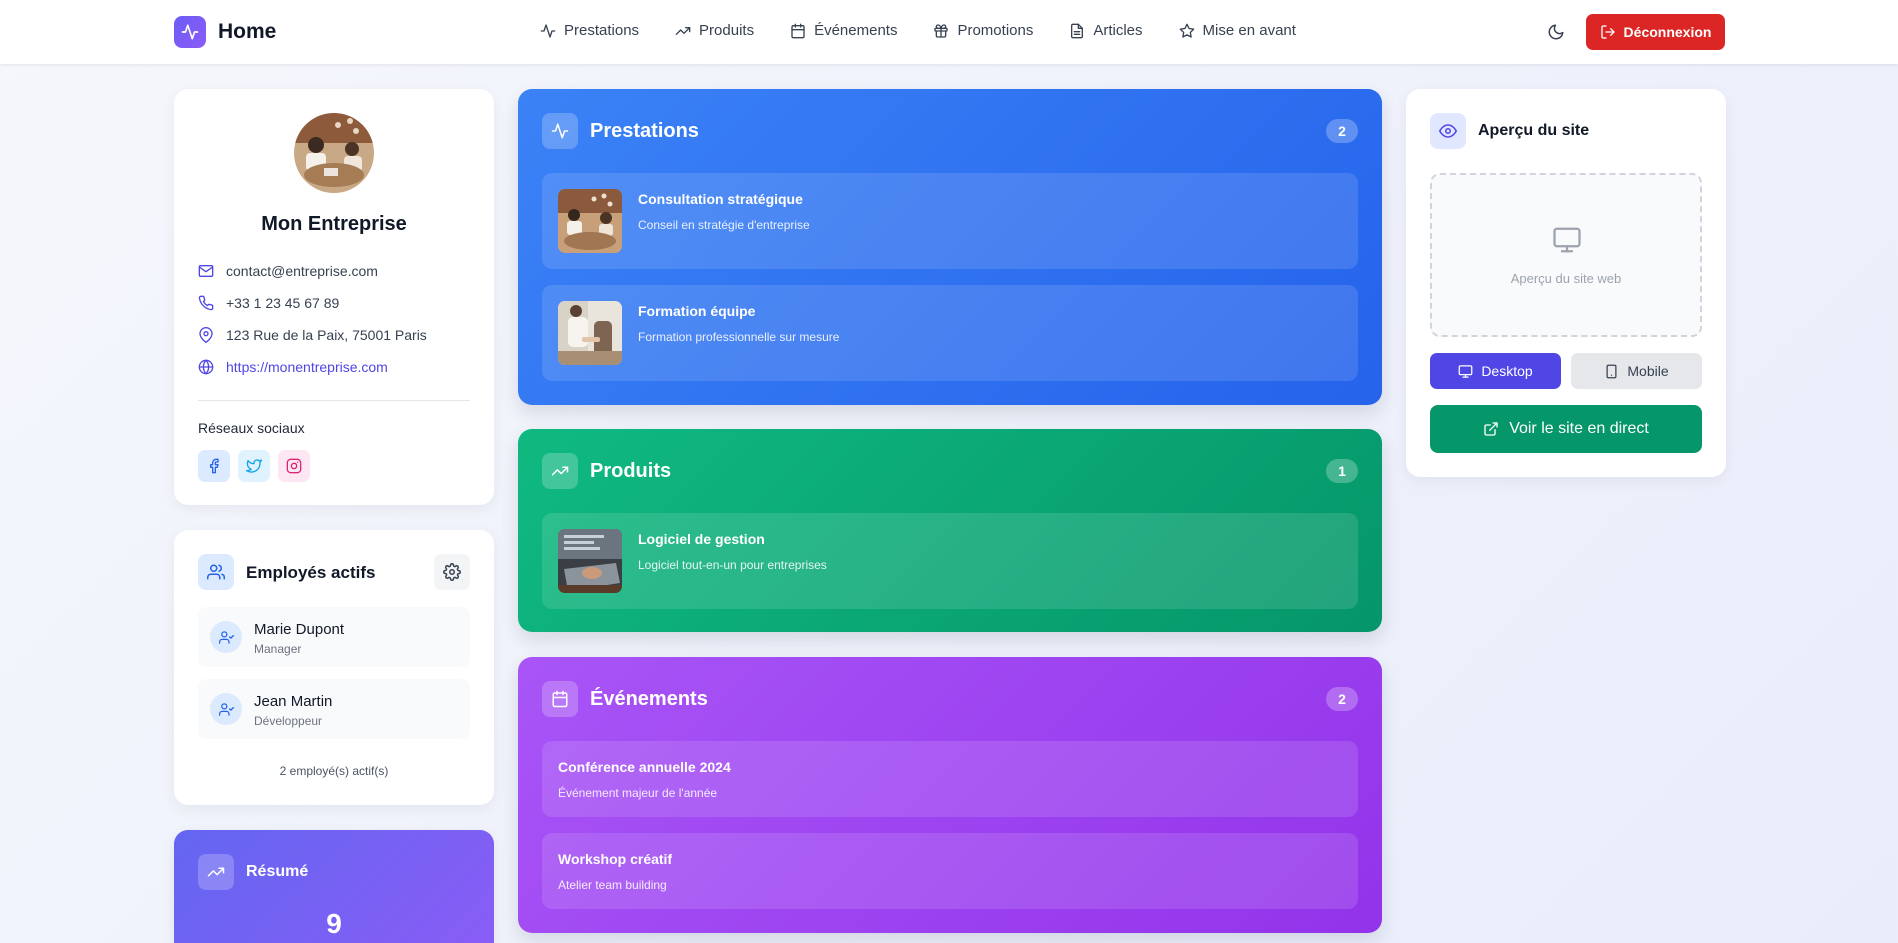 Image resolution: width=1898 pixels, height=943 pixels. What do you see at coordinates (697, 311) in the screenshot?
I see `item-title: Formation équipe` at bounding box center [697, 311].